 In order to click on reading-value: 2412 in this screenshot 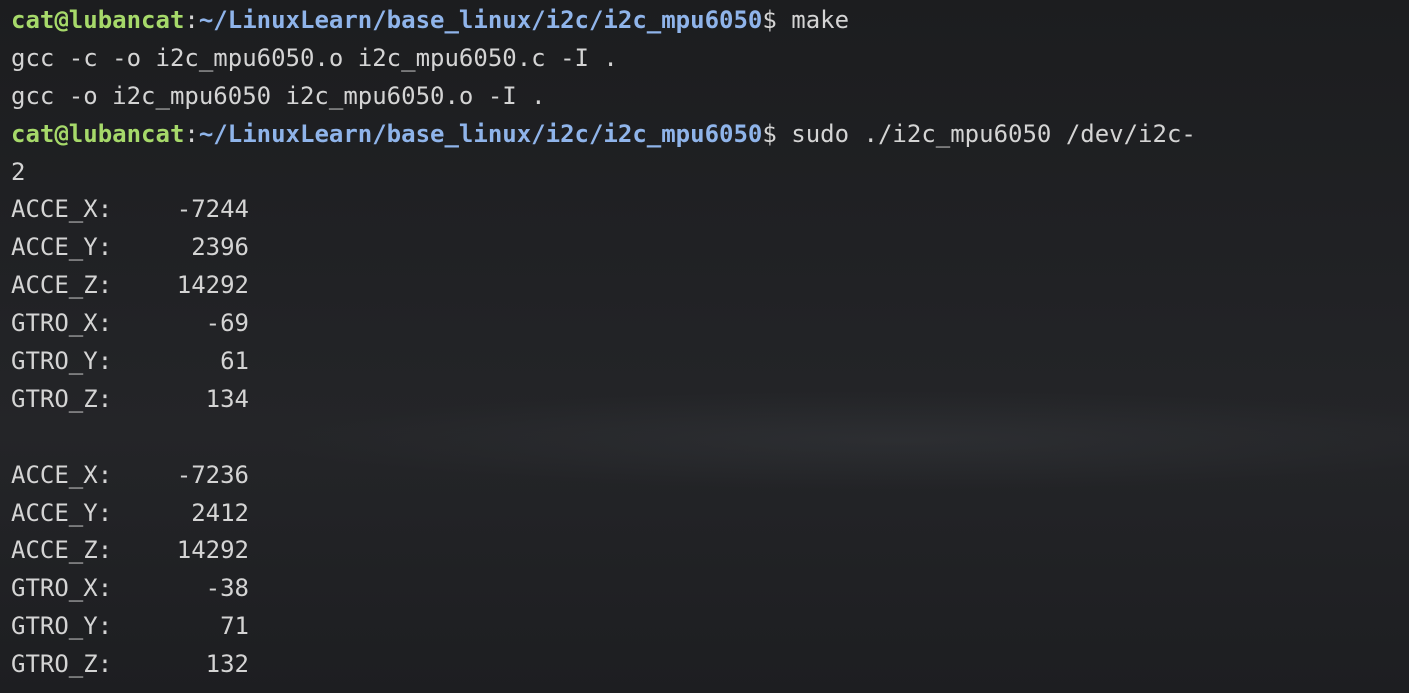, I will do `click(220, 512)`.